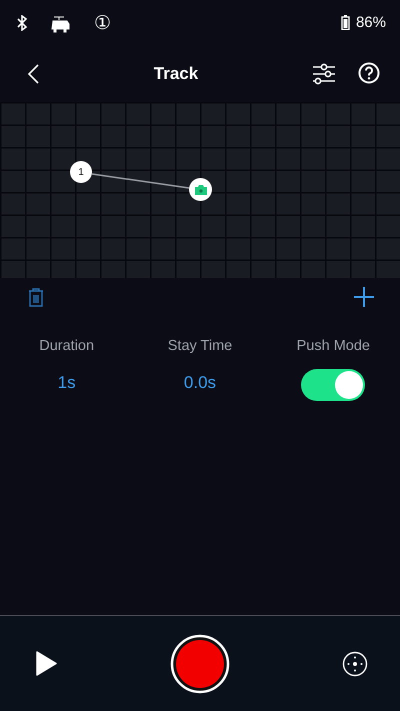 The height and width of the screenshot is (711, 400). What do you see at coordinates (176, 74) in the screenshot?
I see `page-title: Track` at bounding box center [176, 74].